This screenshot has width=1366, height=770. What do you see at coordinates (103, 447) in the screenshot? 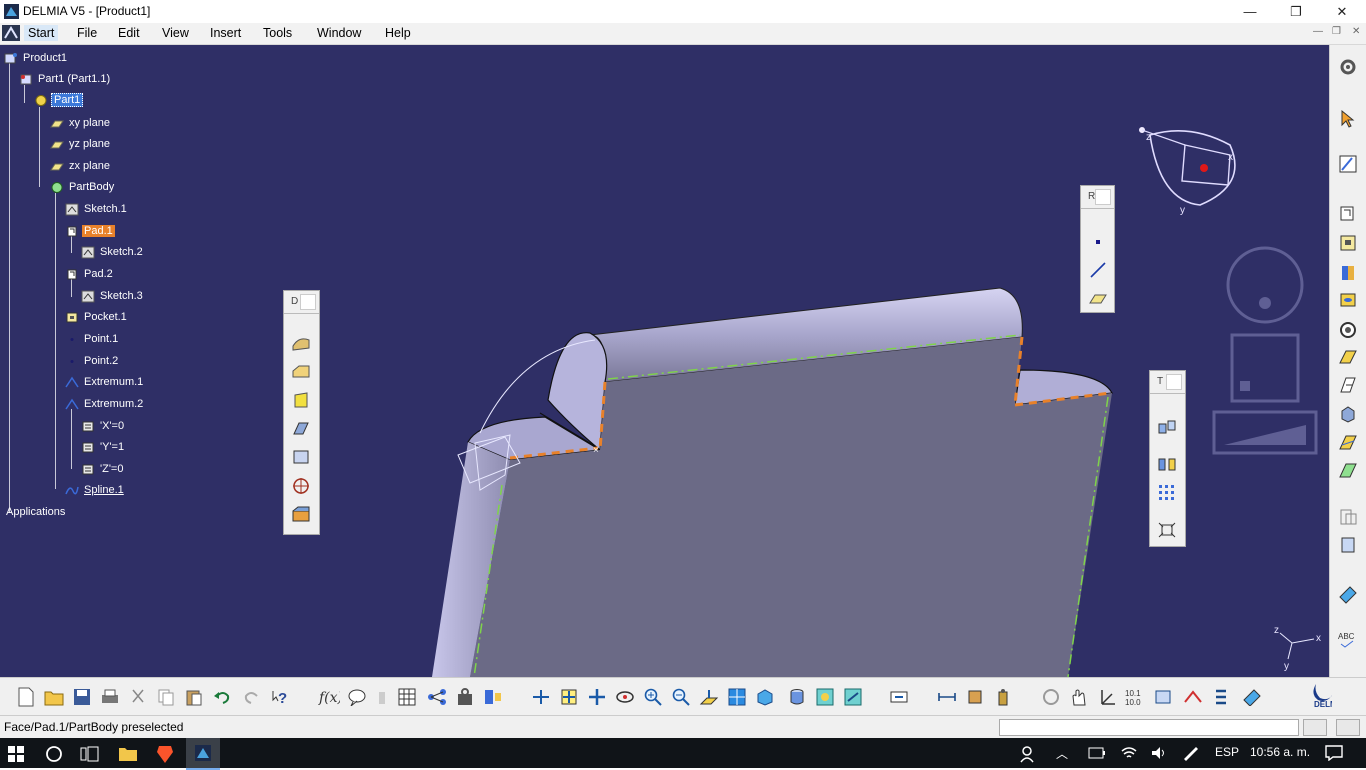
I see `tree-node-param-y: 'Y'=1` at bounding box center [103, 447].